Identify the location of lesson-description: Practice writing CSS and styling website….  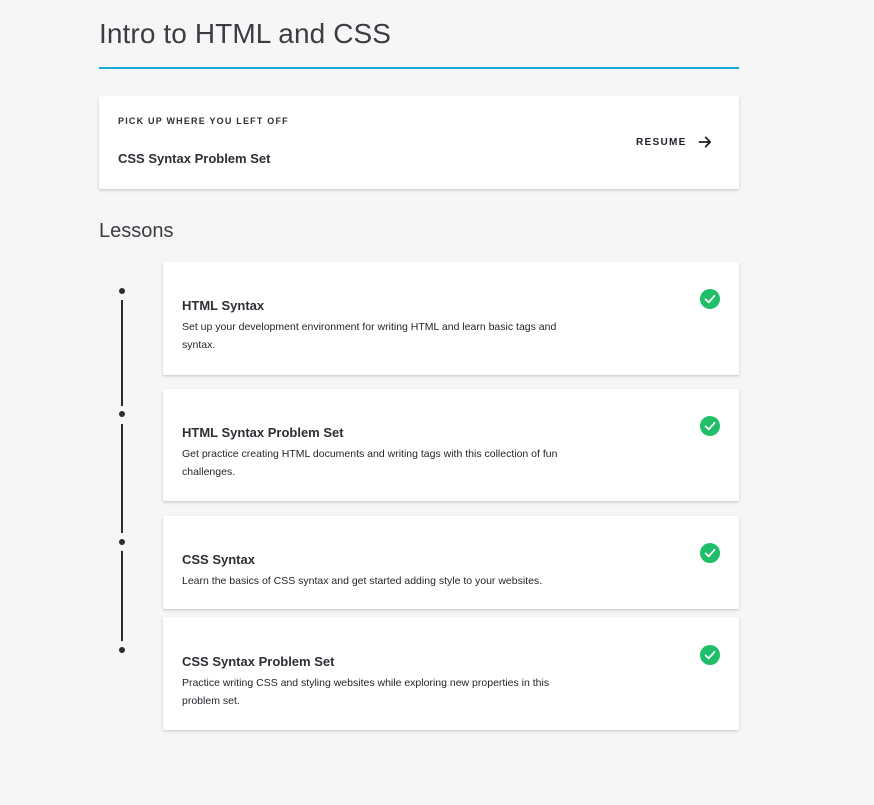
(366, 692).